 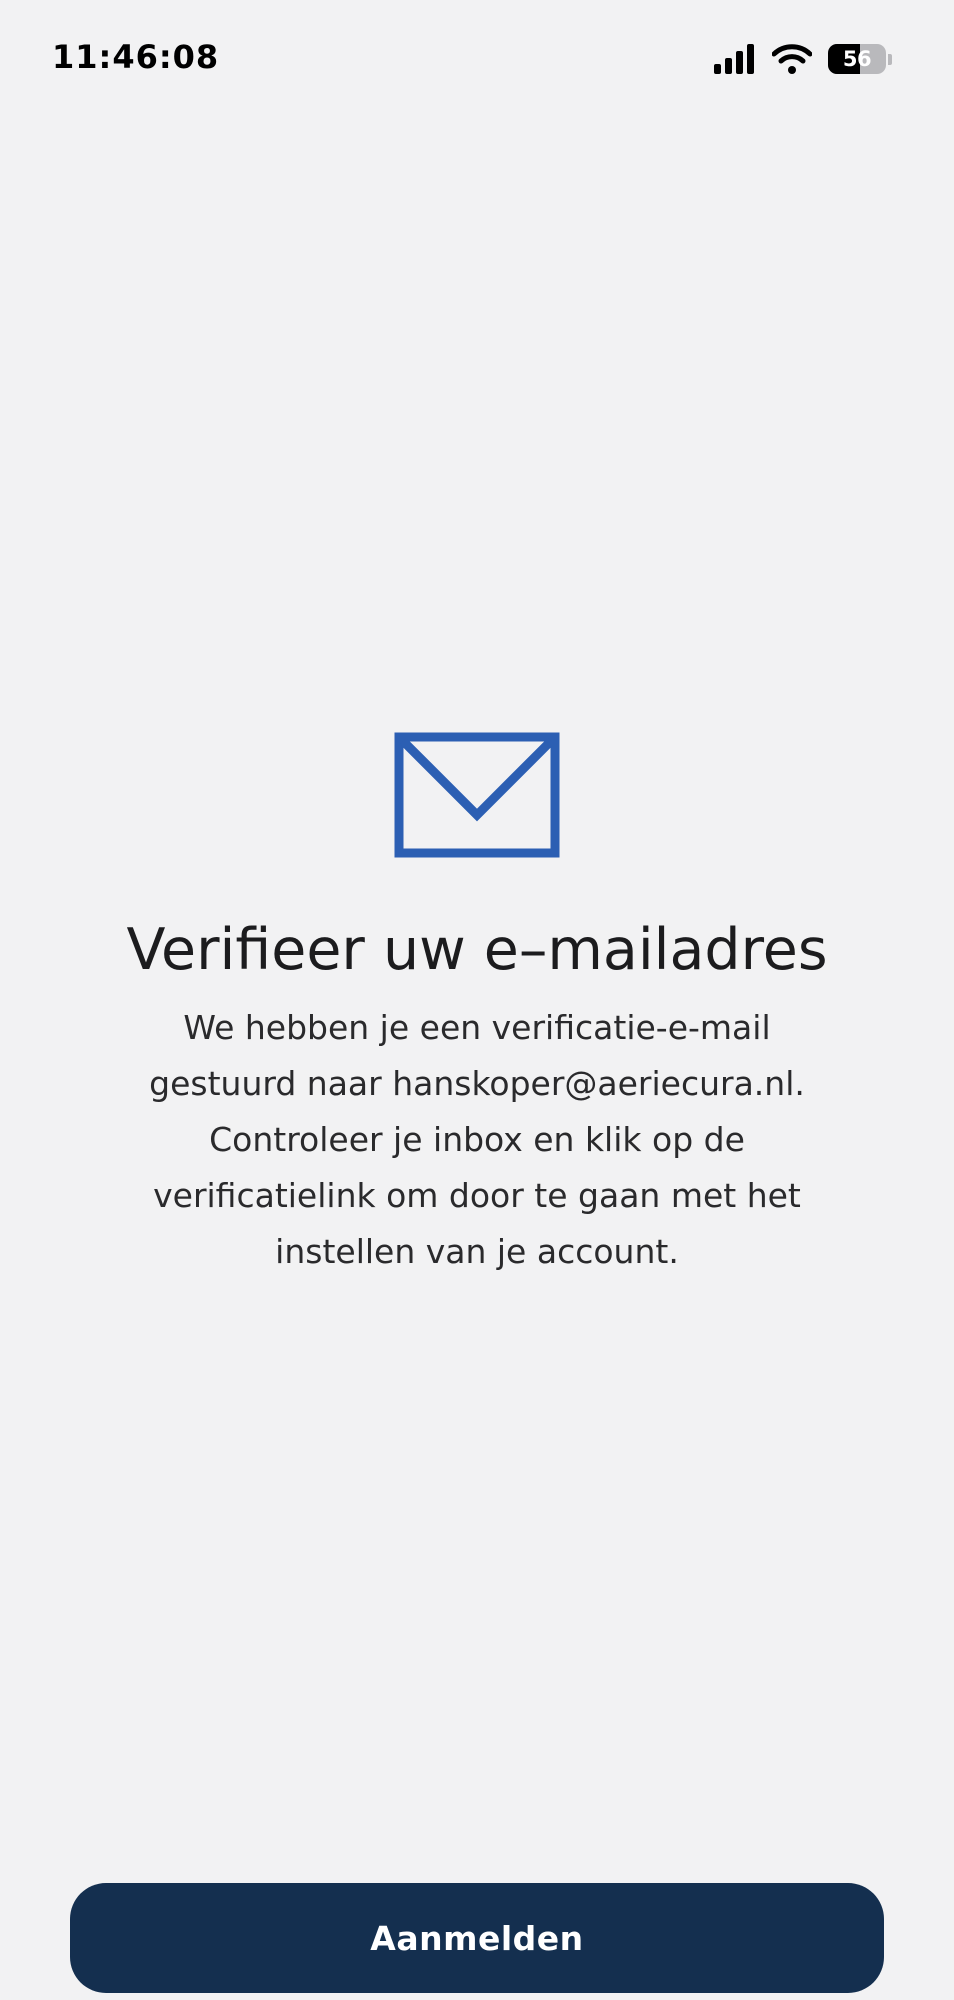 I want to click on signal-icon, so click(x=735, y=59).